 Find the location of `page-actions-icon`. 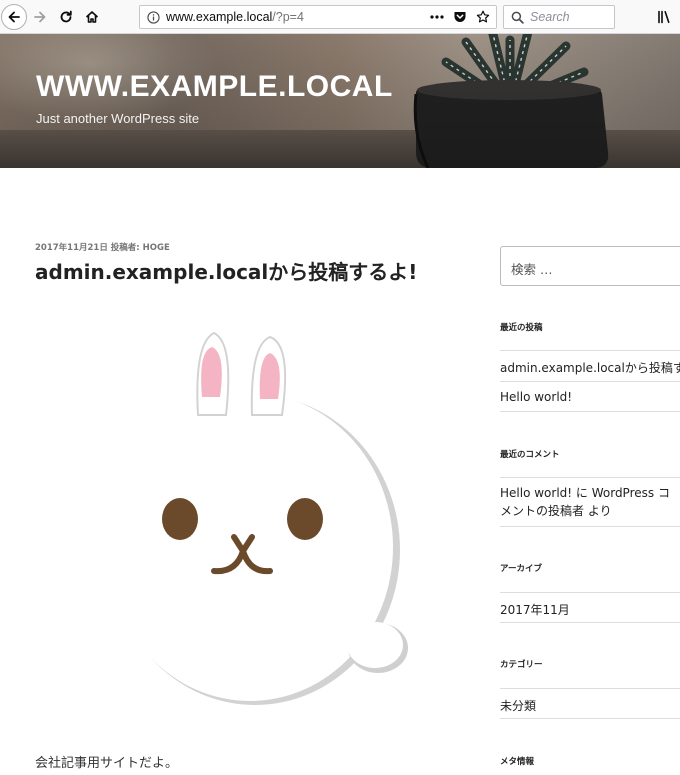

page-actions-icon is located at coordinates (437, 17).